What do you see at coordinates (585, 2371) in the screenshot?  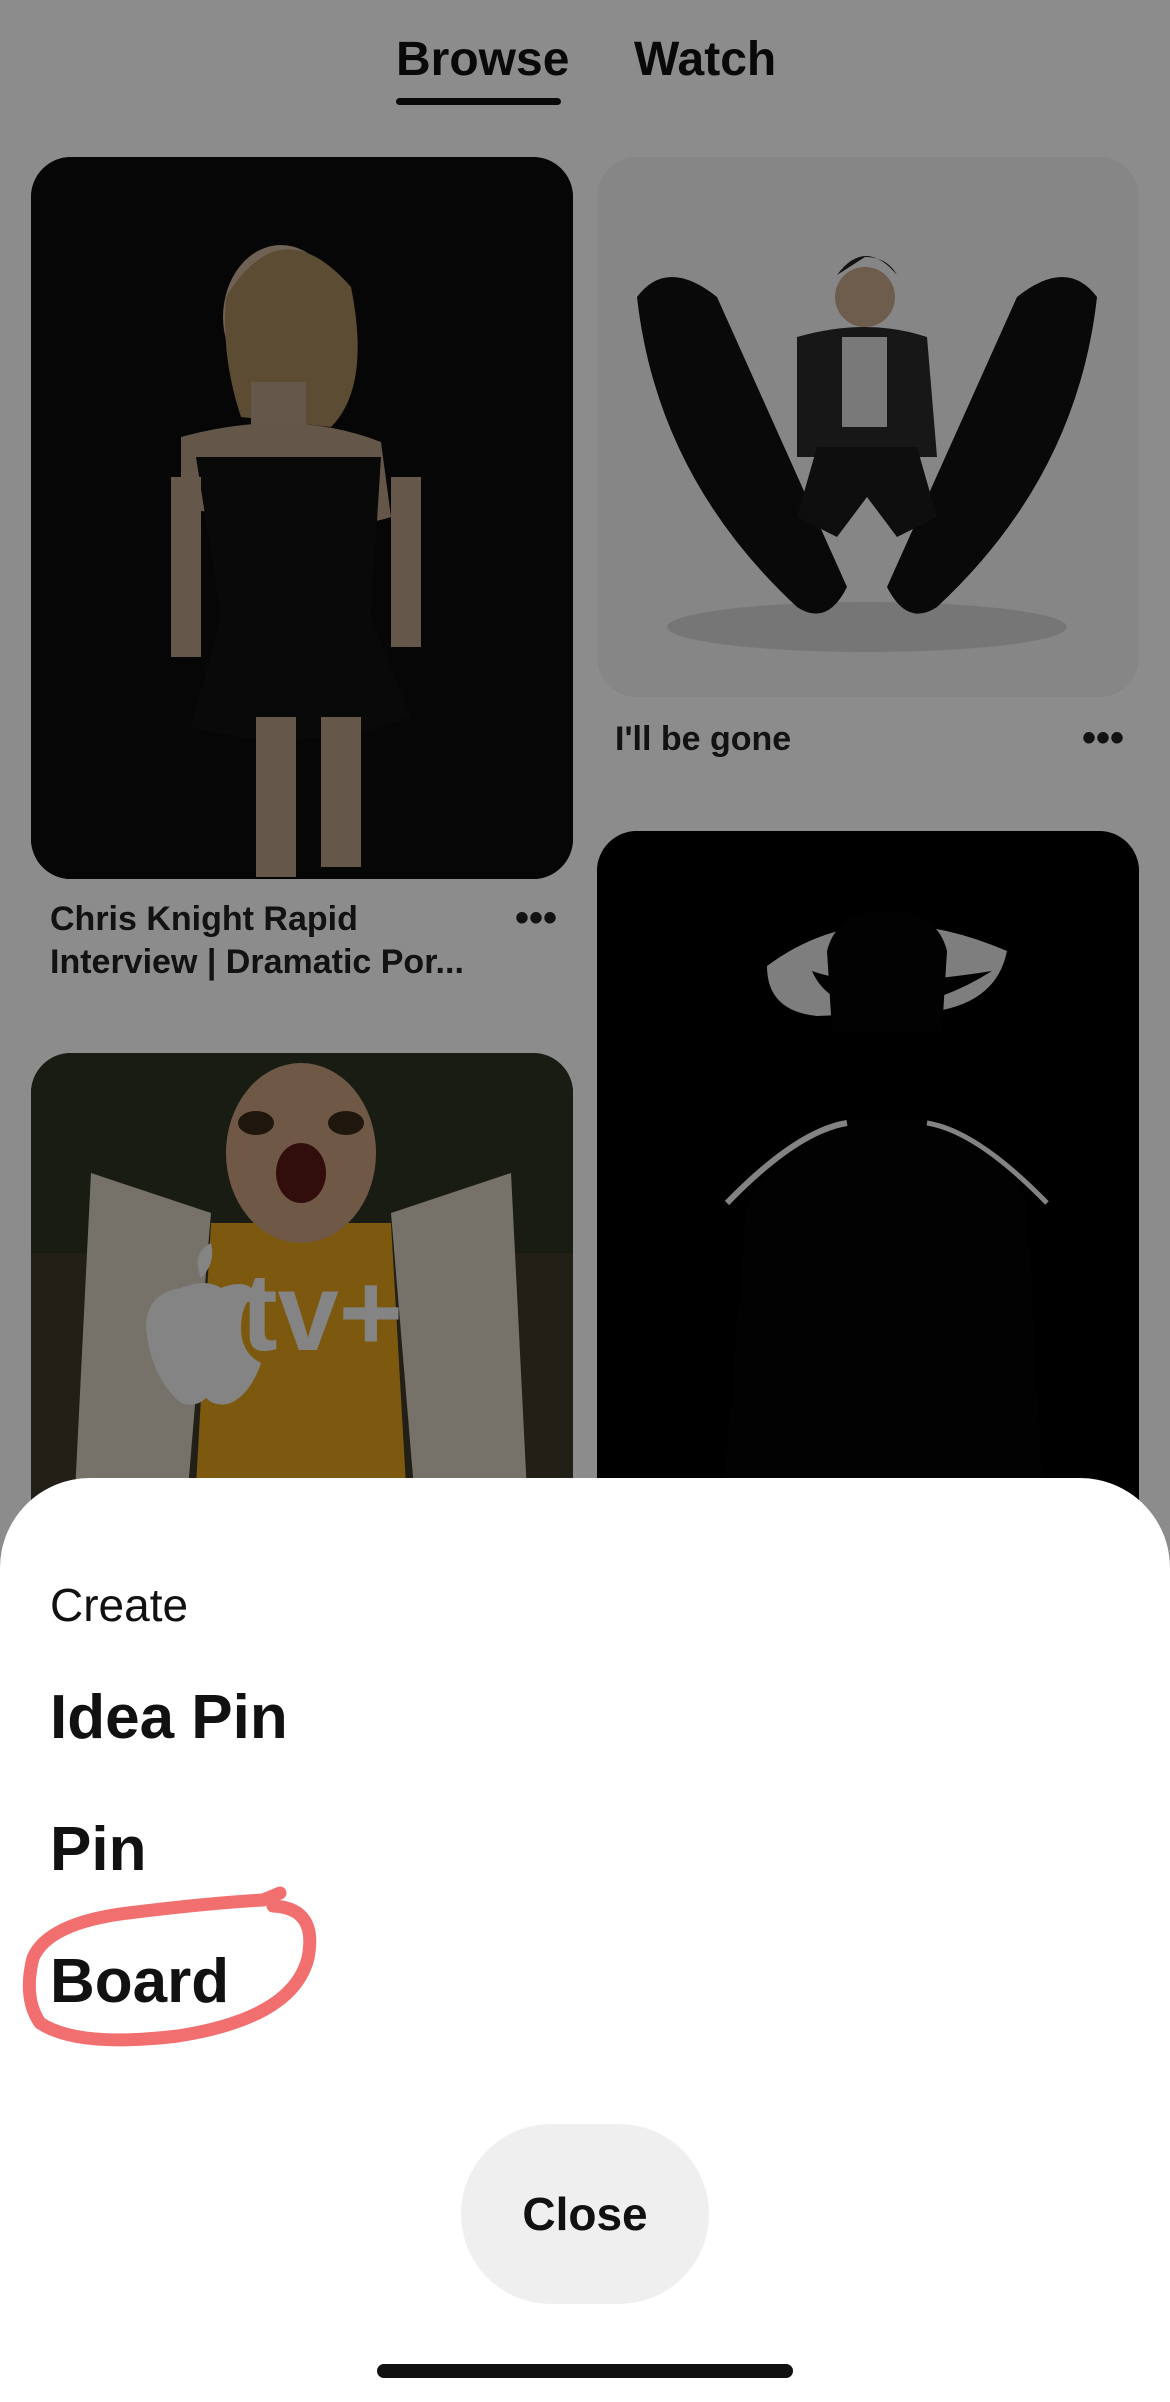 I see `home-indicator` at bounding box center [585, 2371].